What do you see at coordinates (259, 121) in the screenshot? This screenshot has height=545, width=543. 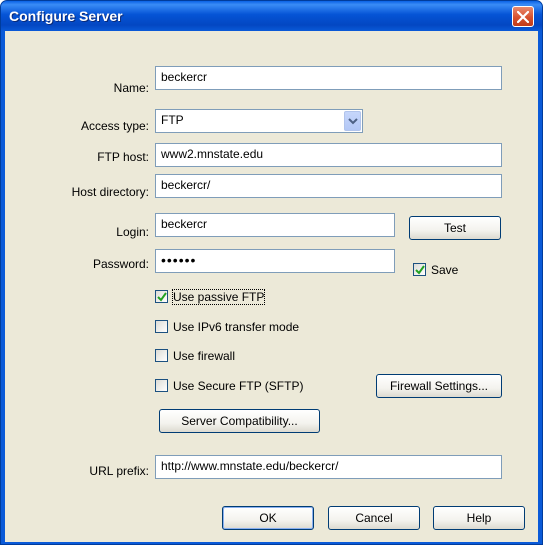 I see `access-type-select: FTP` at bounding box center [259, 121].